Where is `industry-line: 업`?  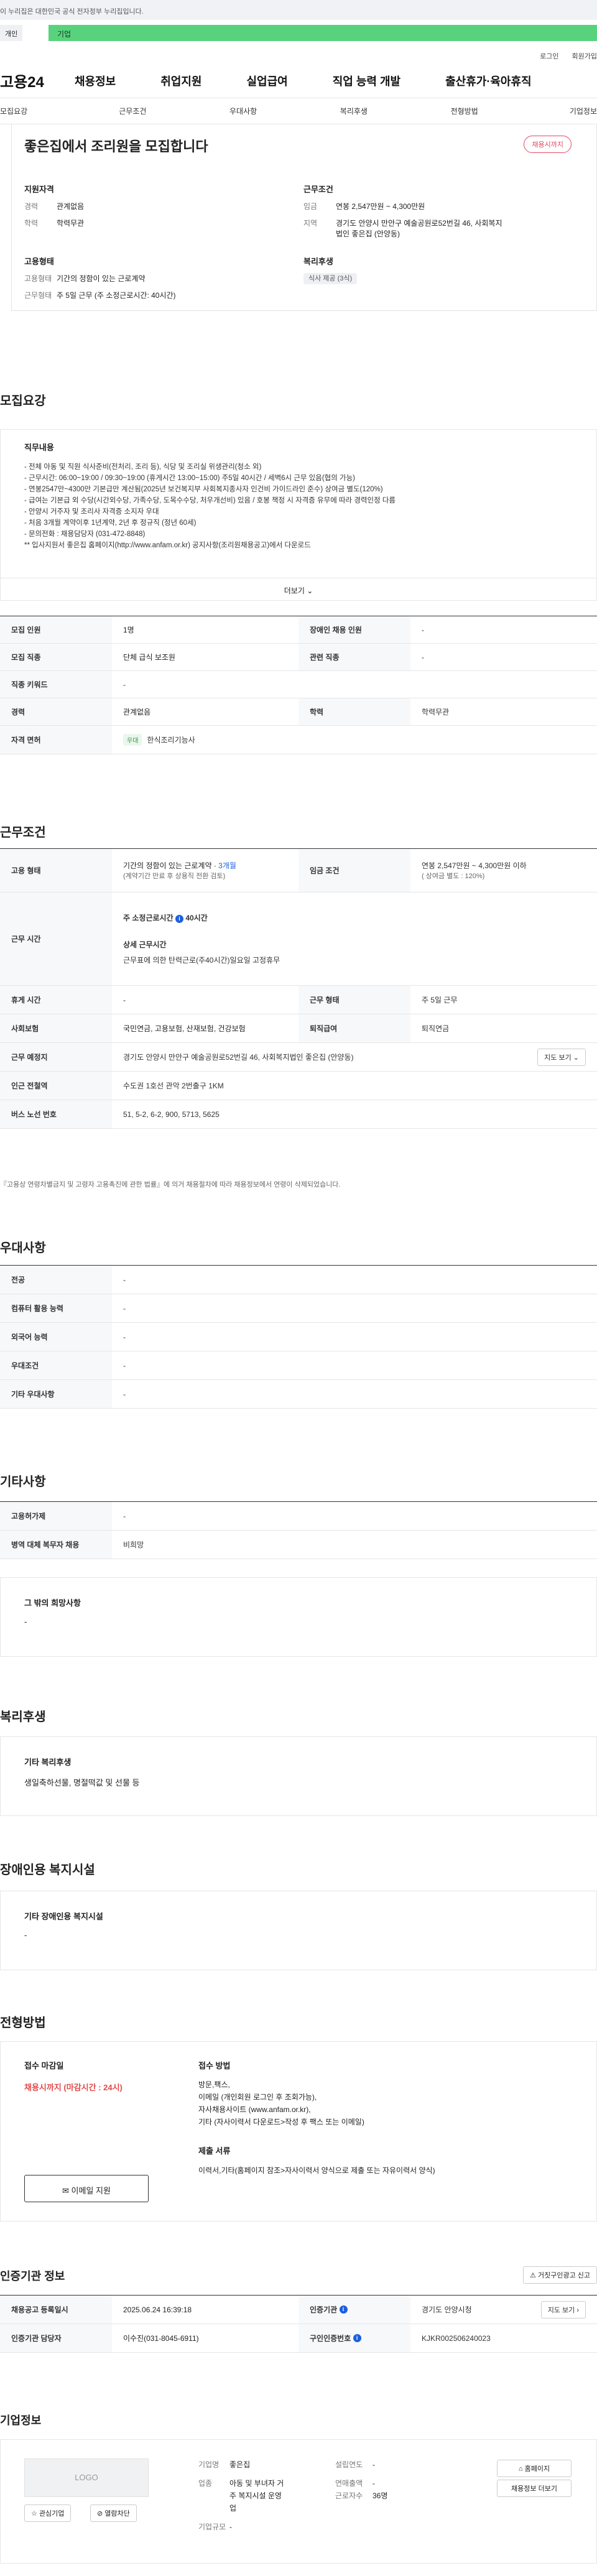 industry-line: 업 is located at coordinates (233, 2508).